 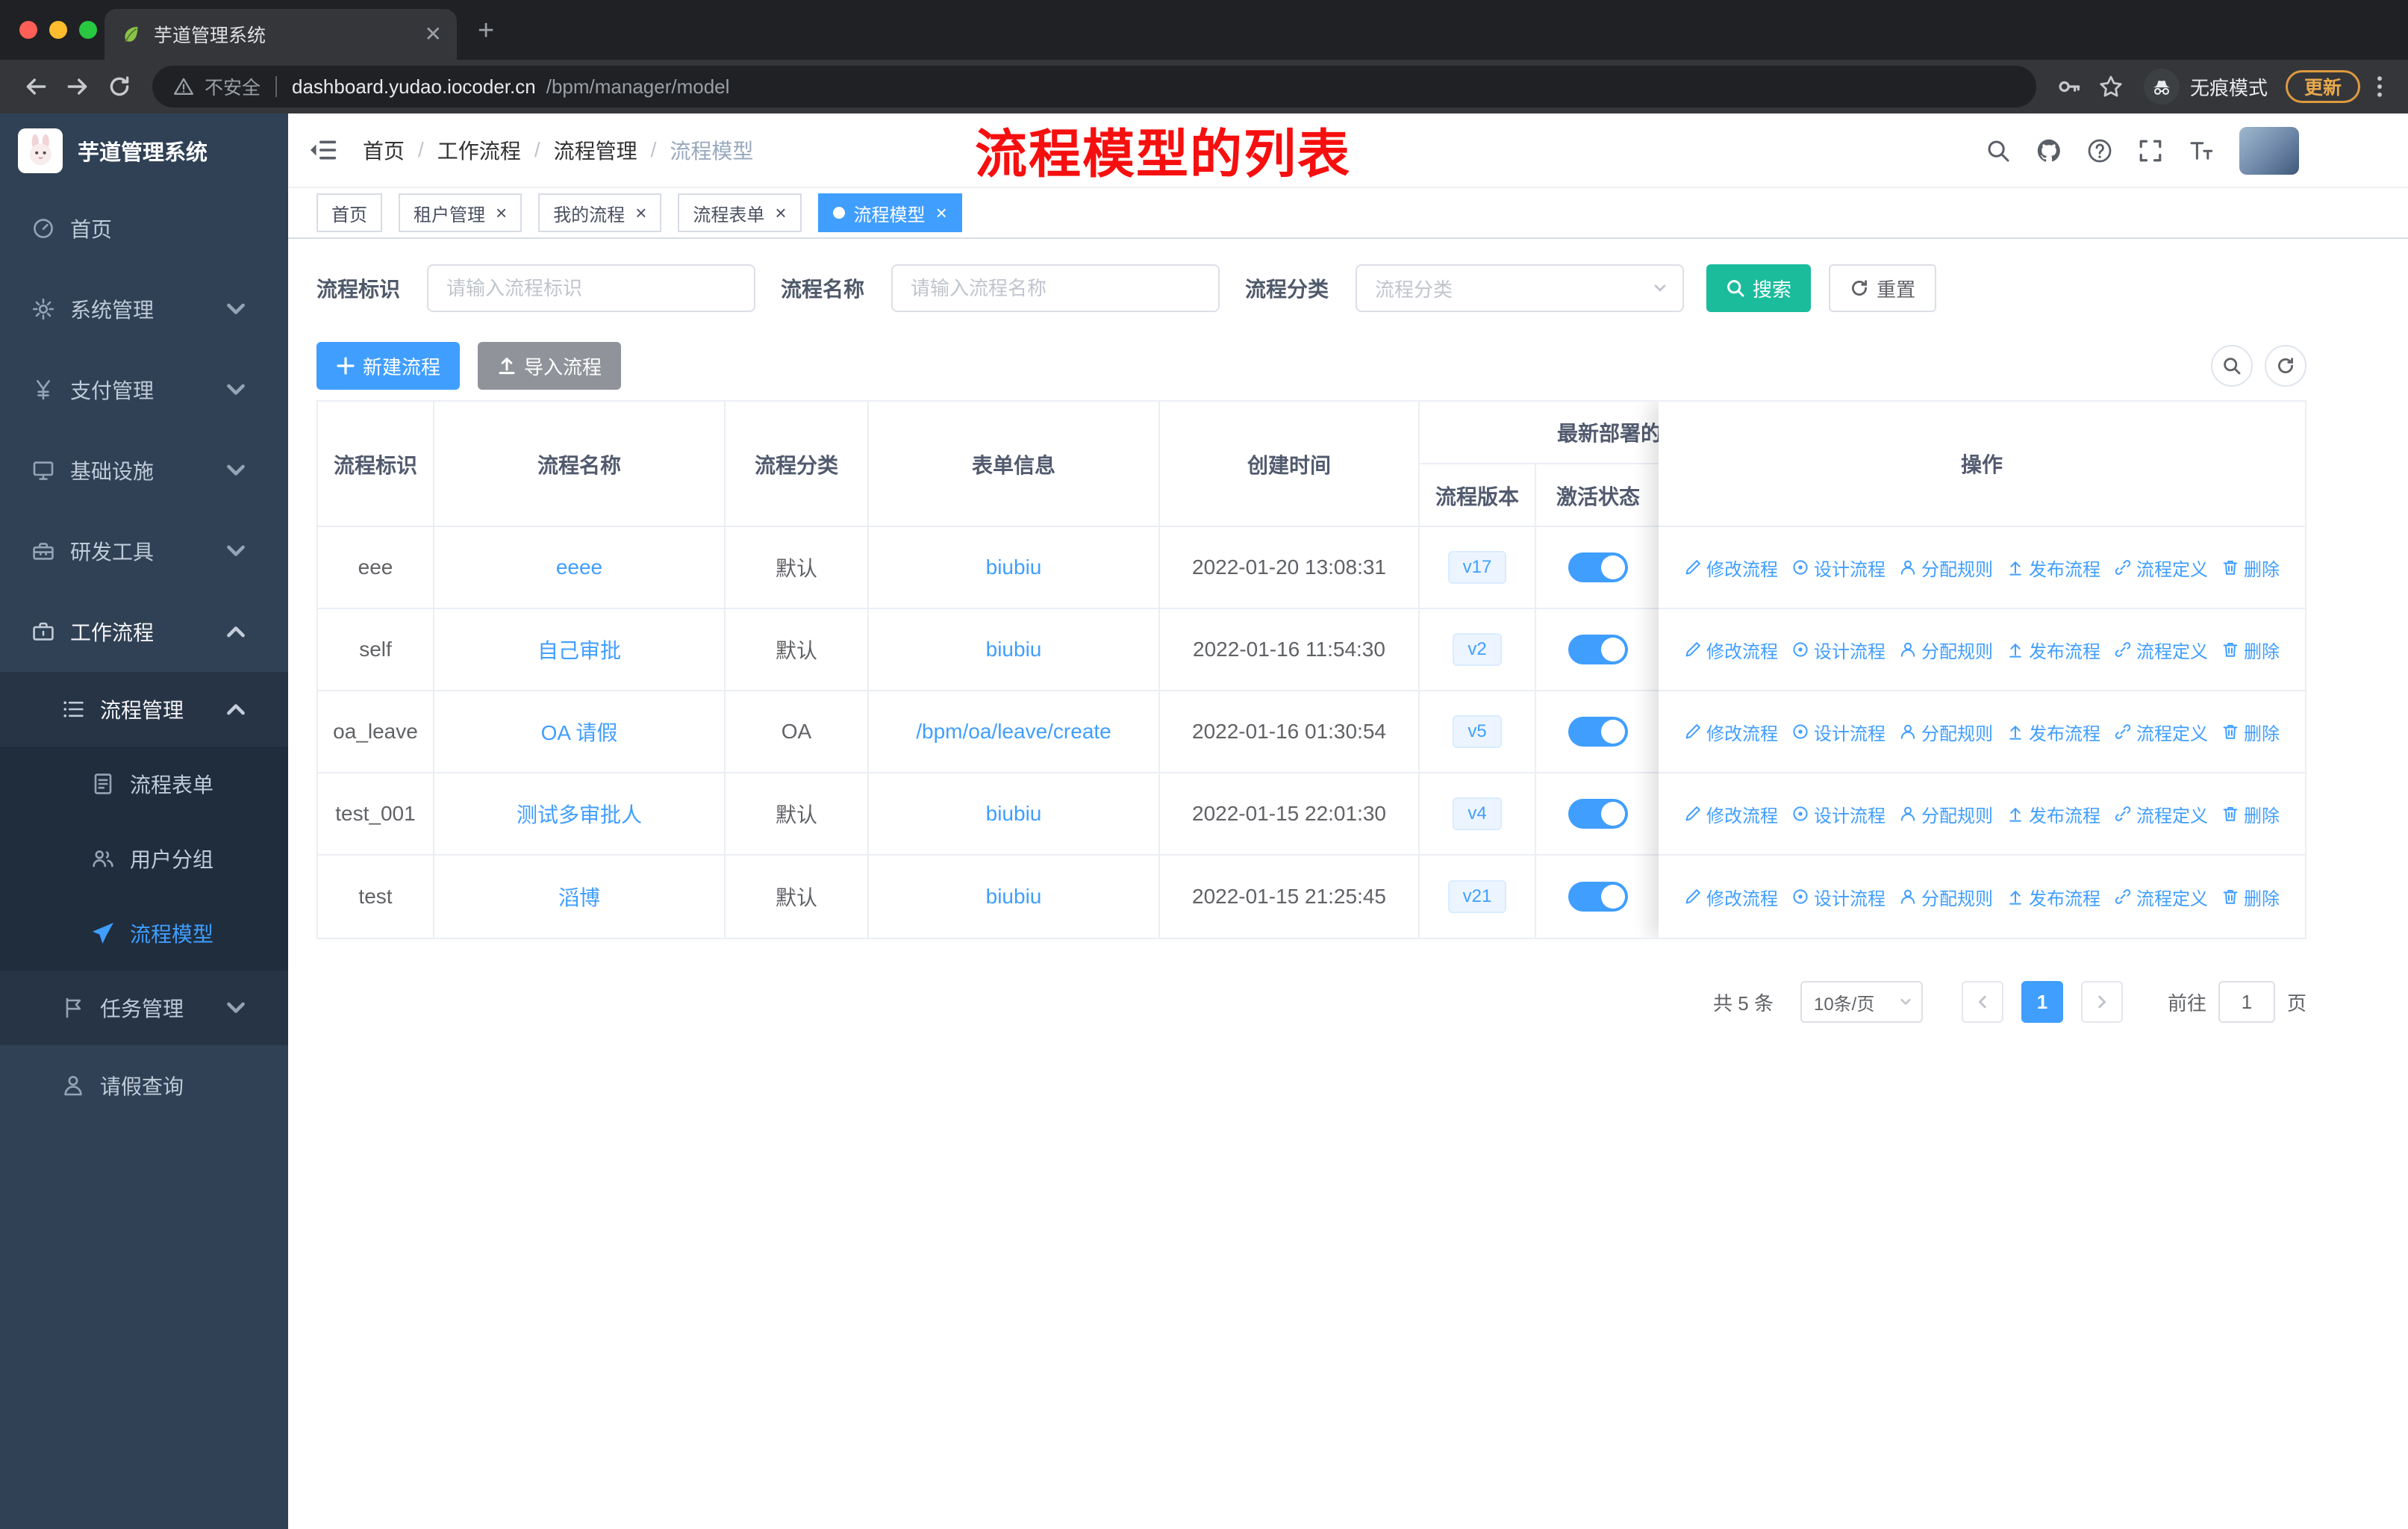 What do you see at coordinates (1477, 567) in the screenshot?
I see `version-badge: v17` at bounding box center [1477, 567].